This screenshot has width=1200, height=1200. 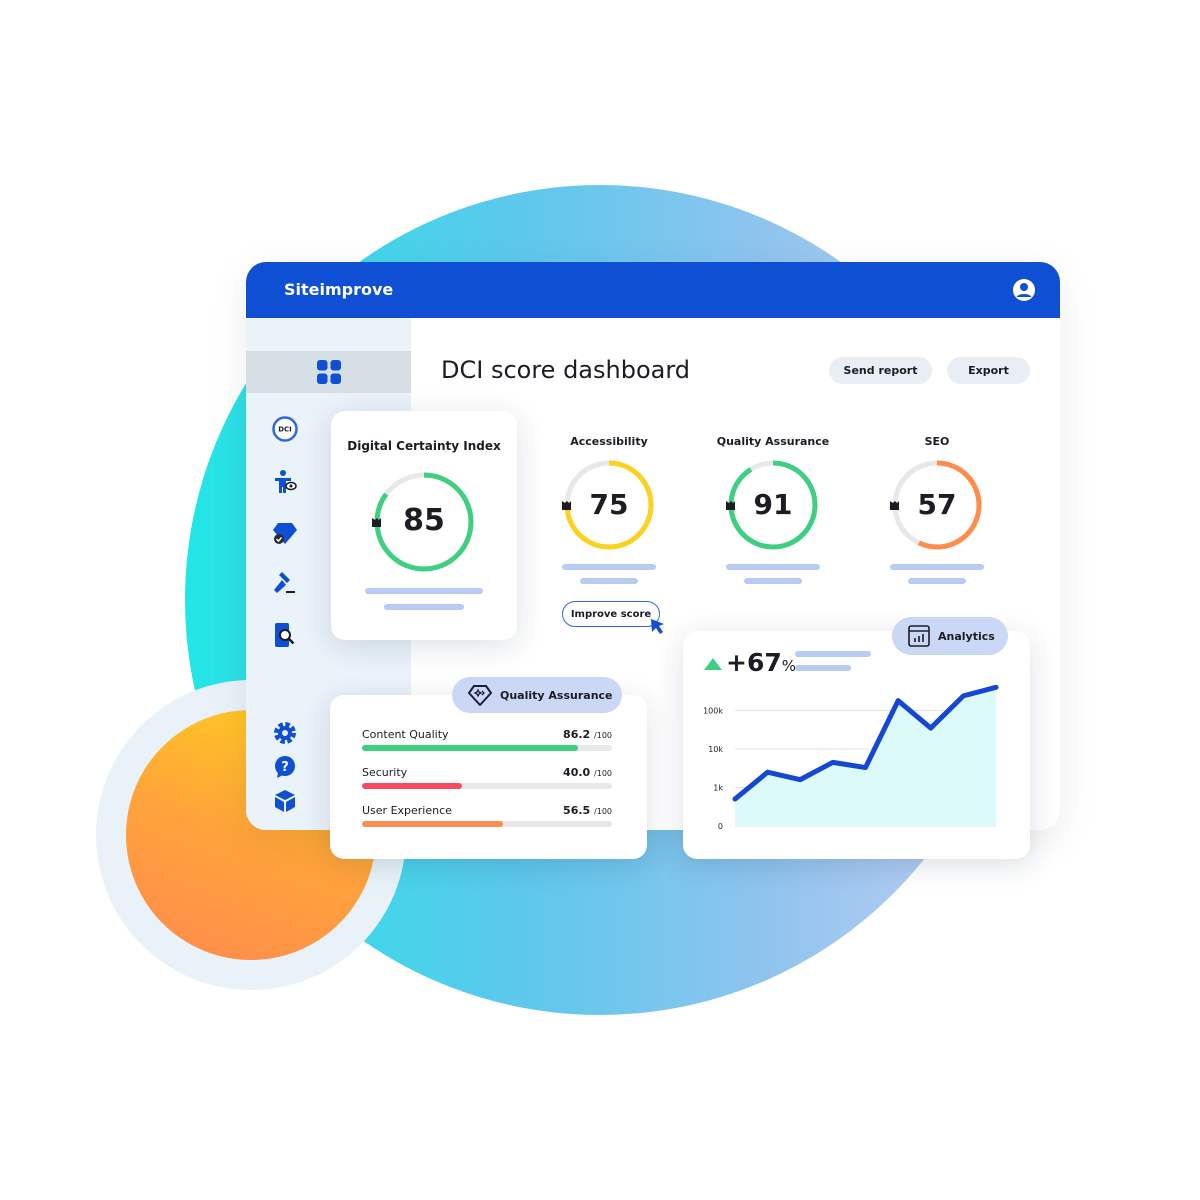 What do you see at coordinates (754, 662) in the screenshot?
I see `change-number: +67` at bounding box center [754, 662].